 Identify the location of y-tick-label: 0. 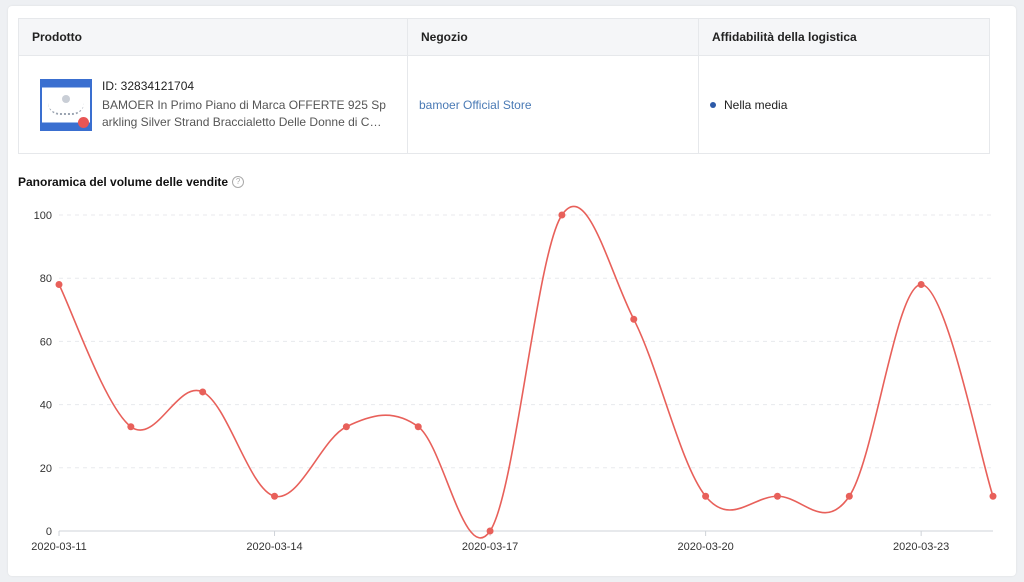
(49, 532).